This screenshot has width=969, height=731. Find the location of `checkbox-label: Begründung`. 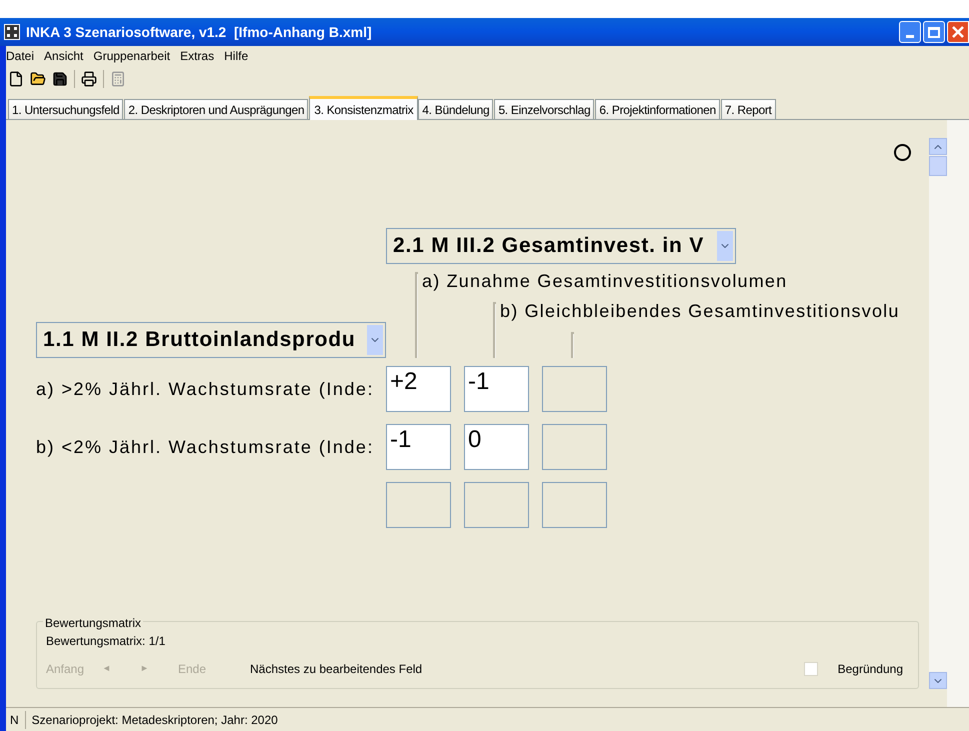

checkbox-label: Begründung is located at coordinates (870, 669).